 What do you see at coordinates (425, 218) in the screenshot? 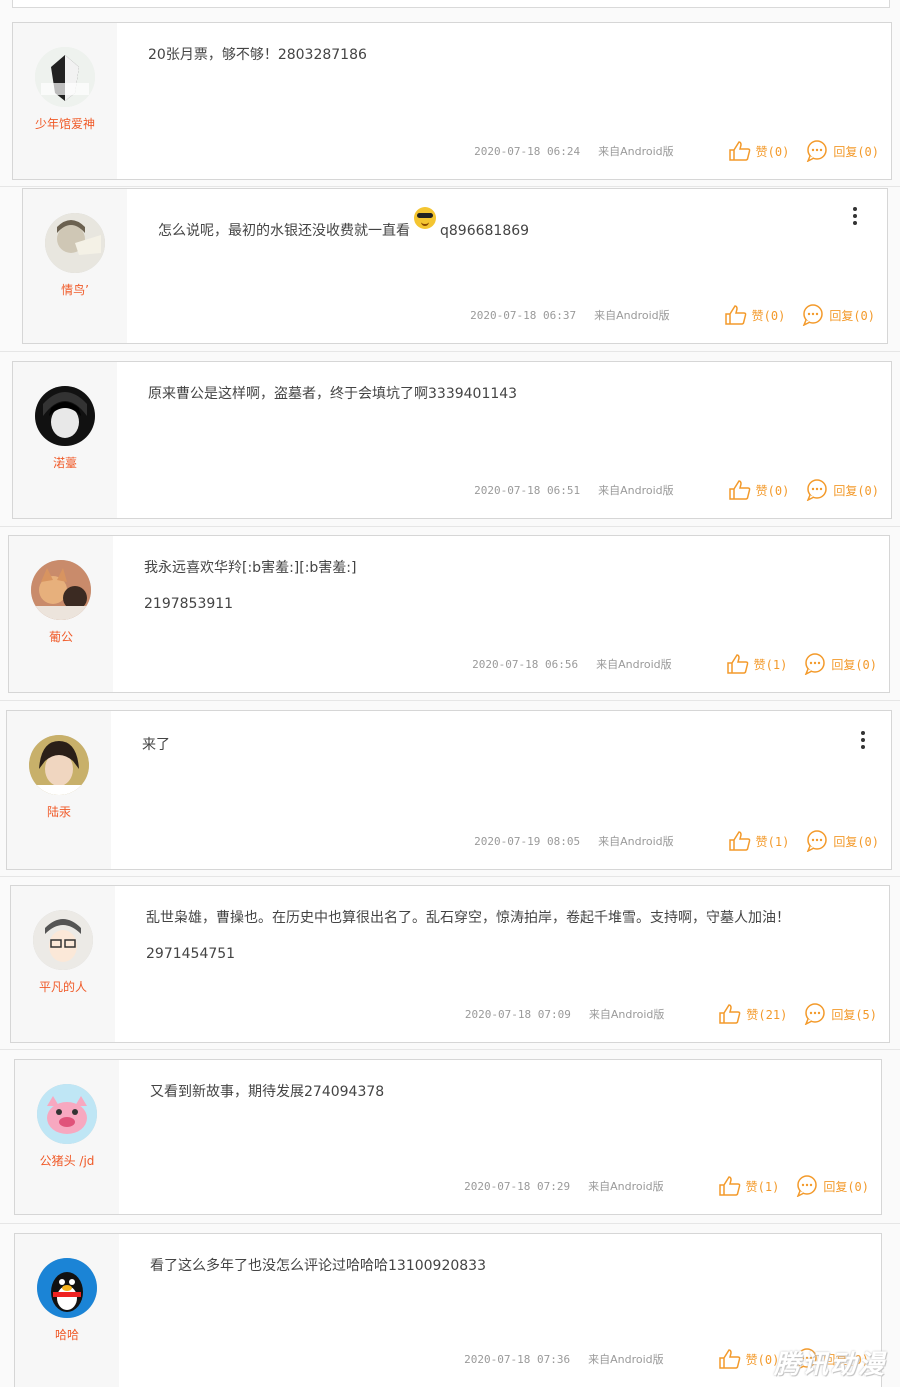
I see `sunglasses-emoji-icon` at bounding box center [425, 218].